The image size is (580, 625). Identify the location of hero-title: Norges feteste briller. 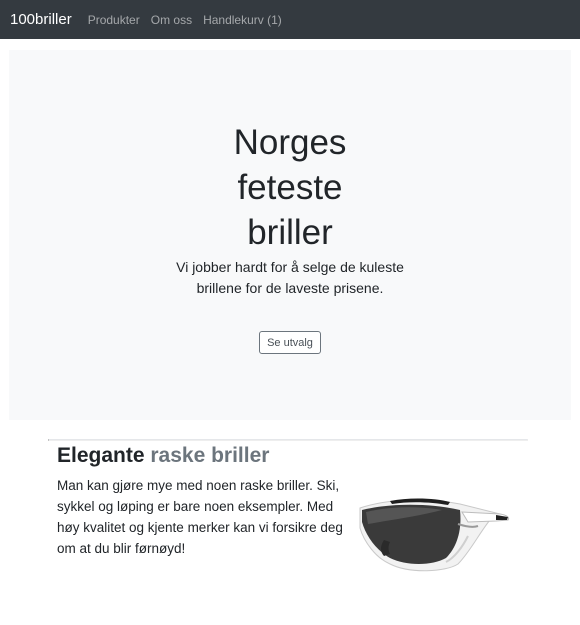
(290, 187).